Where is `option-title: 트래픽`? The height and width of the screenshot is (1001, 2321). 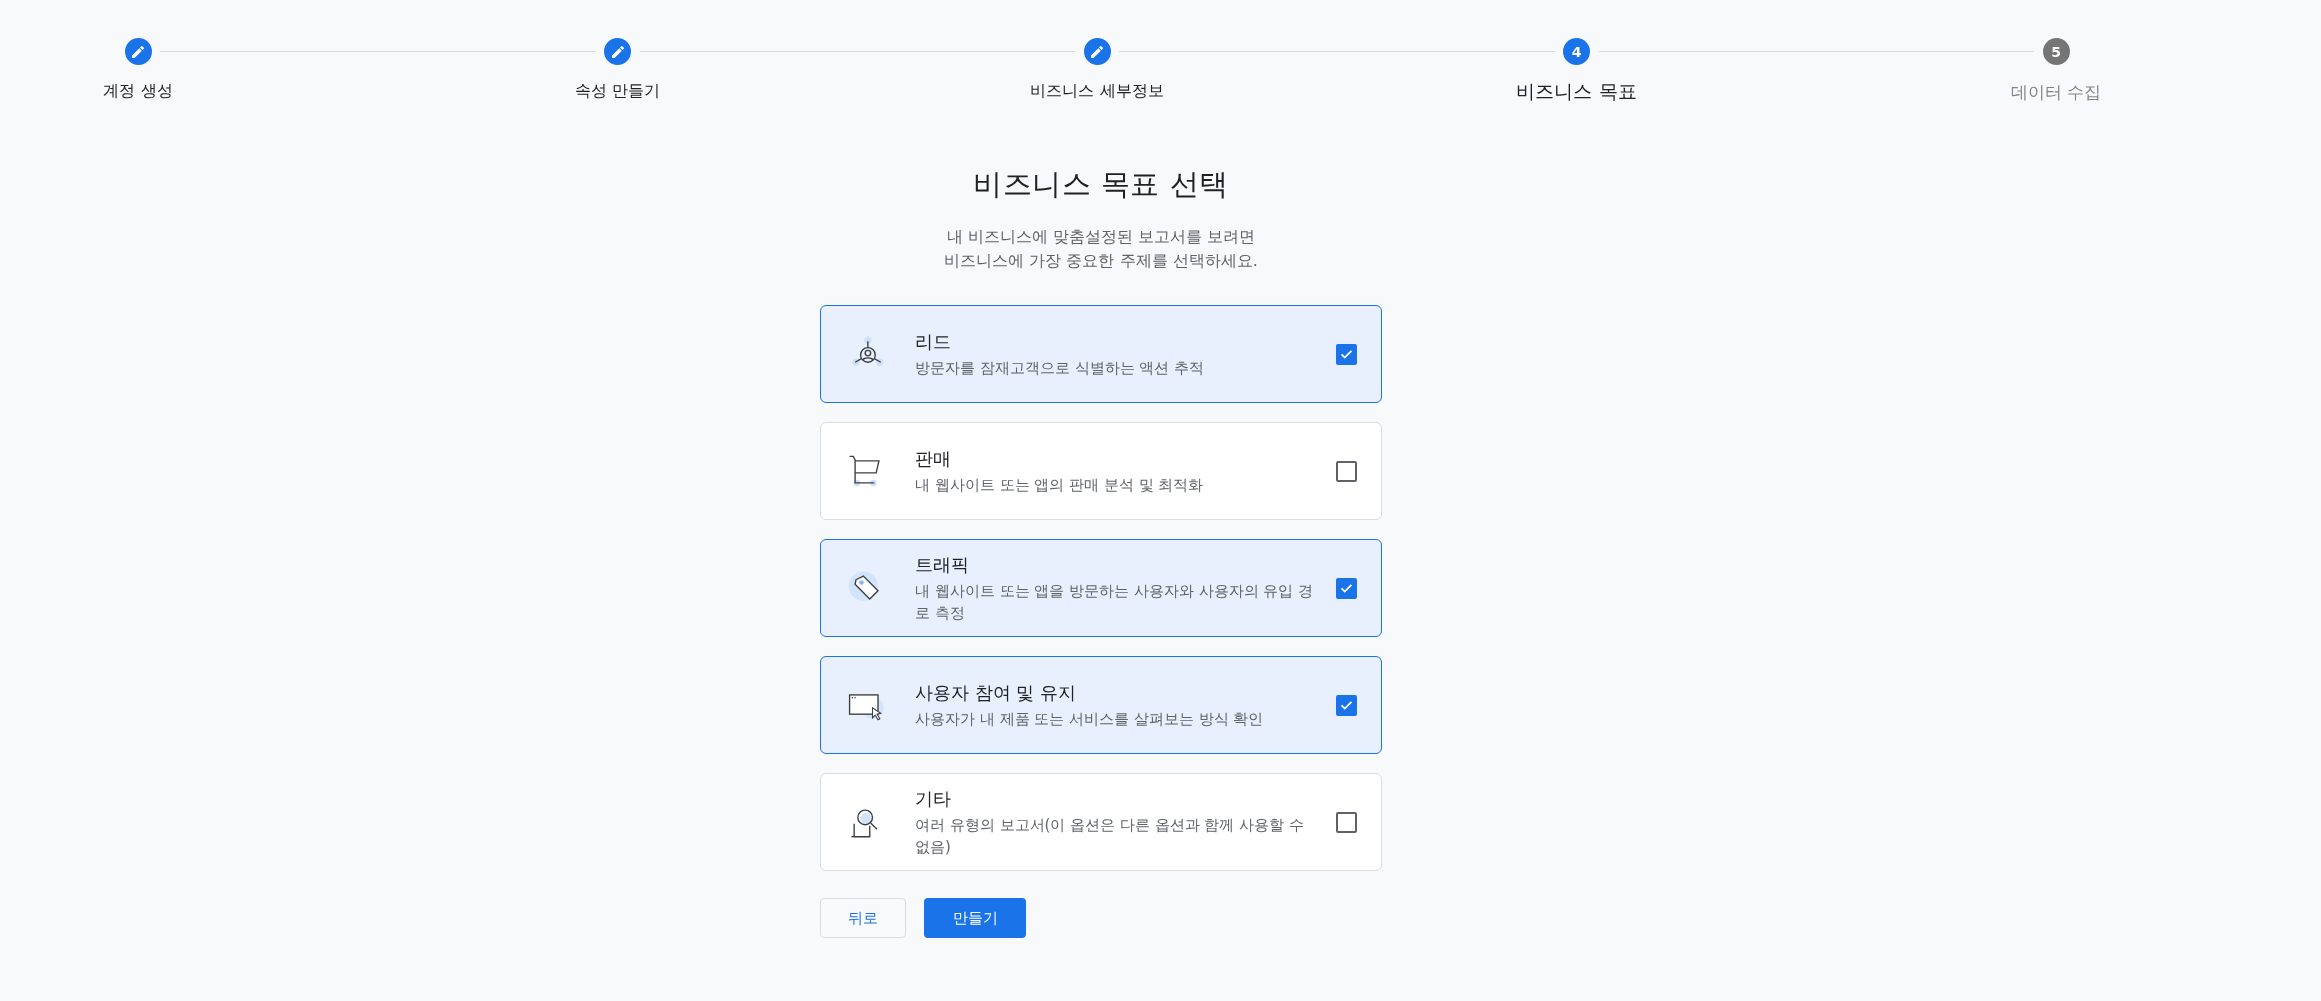 option-title: 트래픽 is located at coordinates (942, 564).